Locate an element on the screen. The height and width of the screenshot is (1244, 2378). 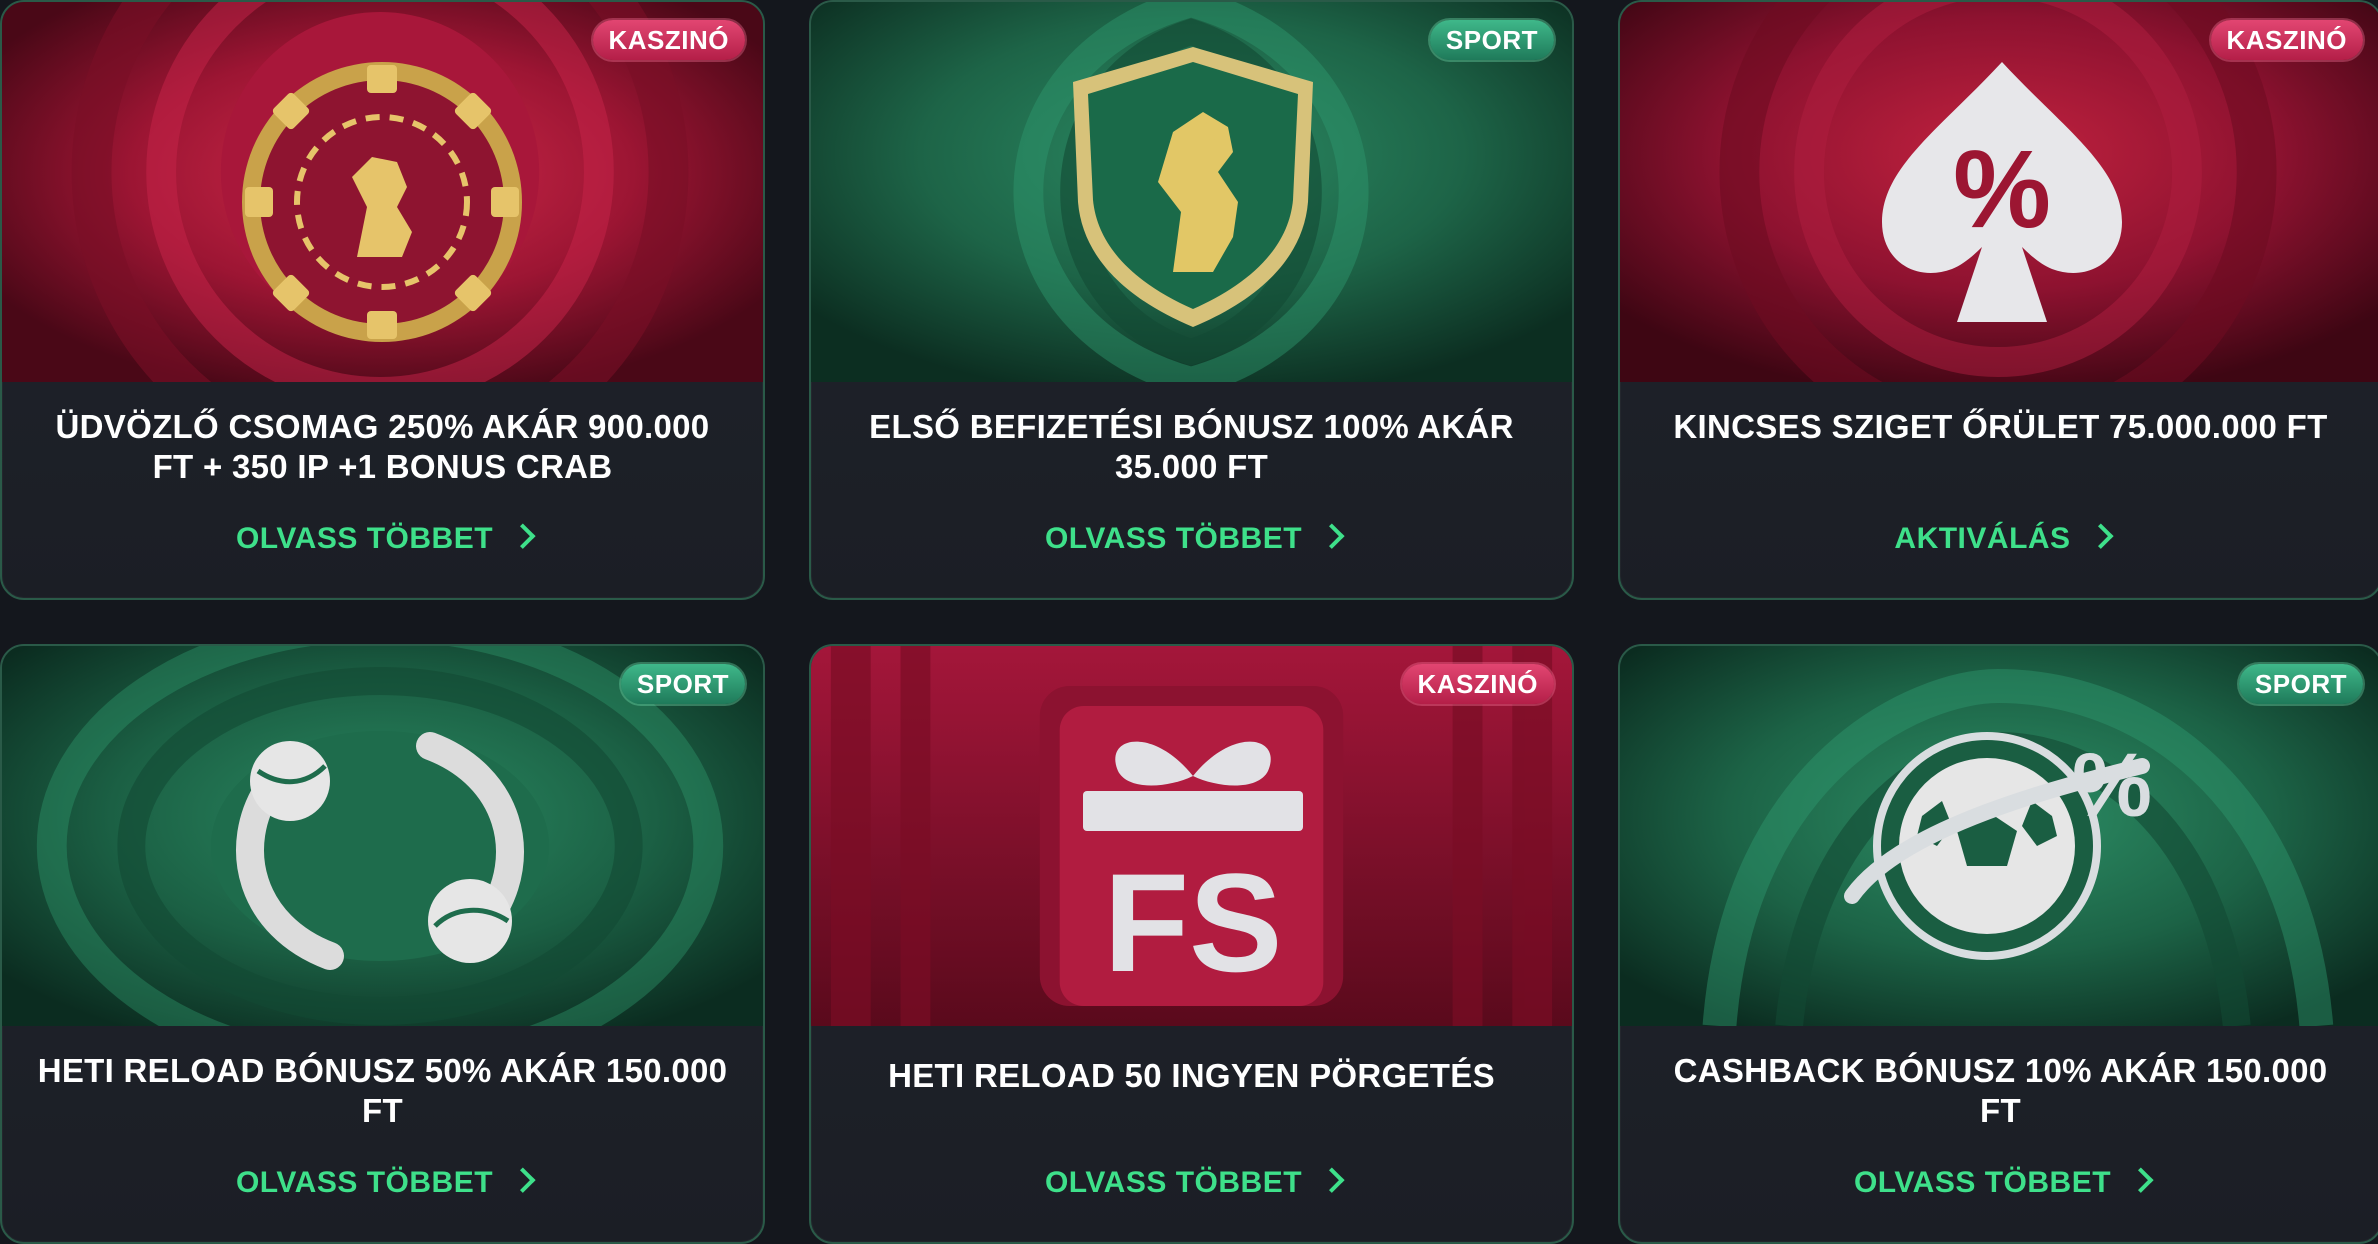
casino-chip-lion-icon is located at coordinates (382, 202).